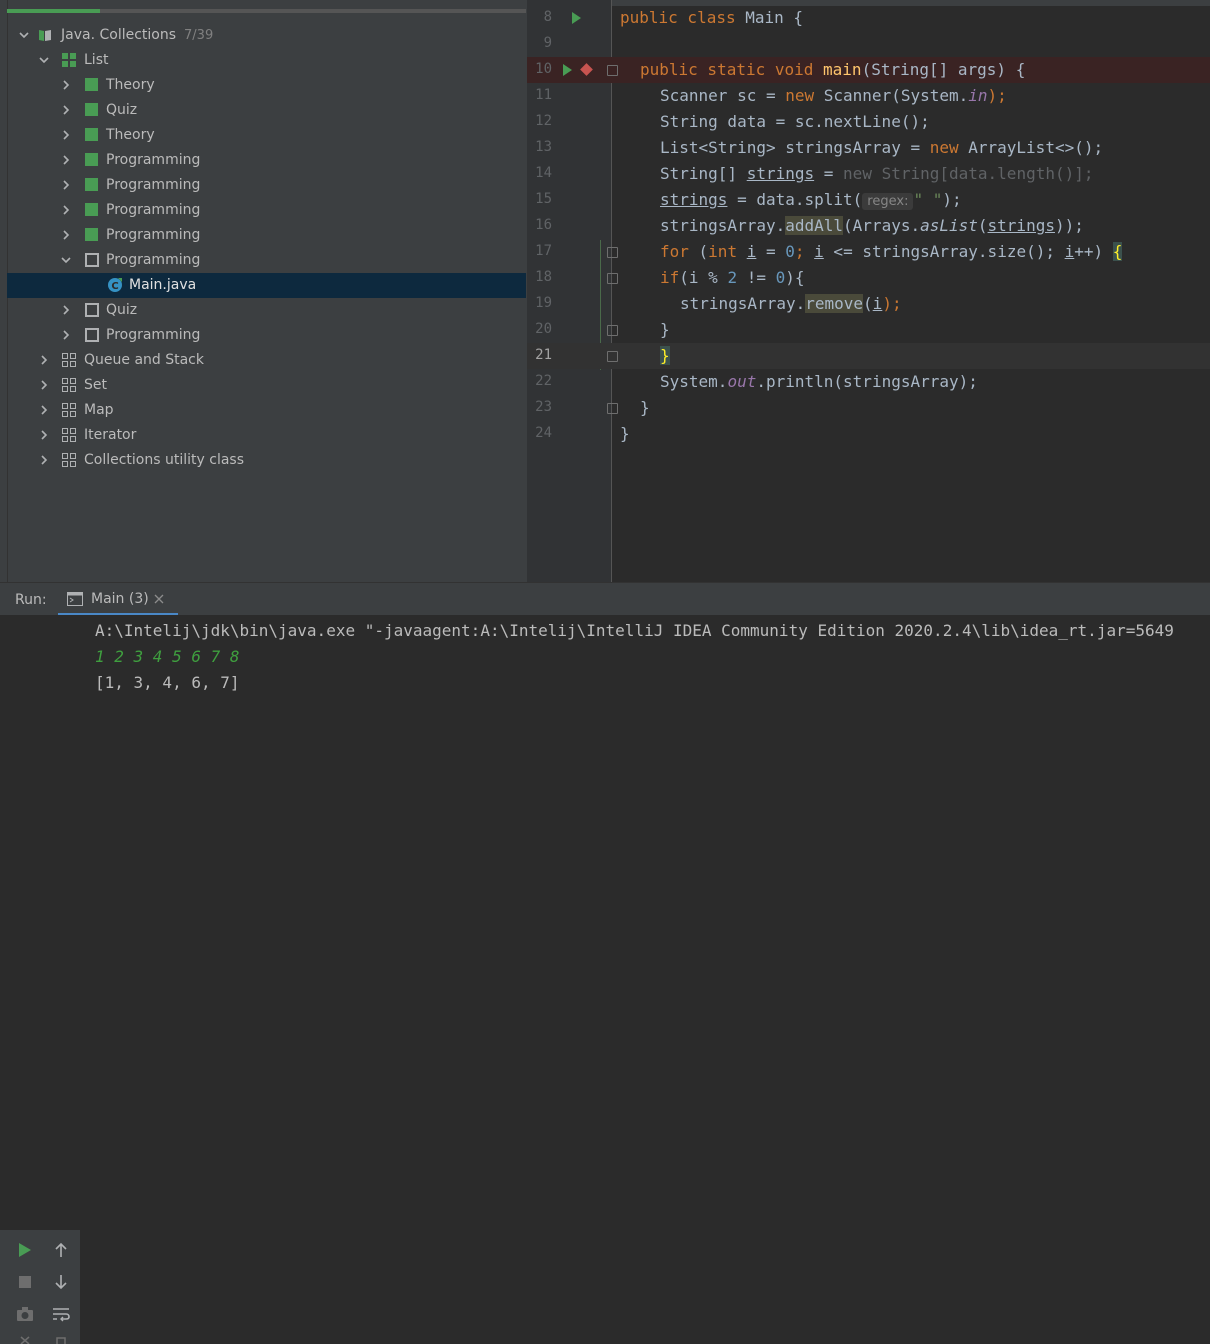 The height and width of the screenshot is (1344, 1210). Describe the element at coordinates (266, 260) in the screenshot. I see `tree-item-task-open: Programming` at that location.